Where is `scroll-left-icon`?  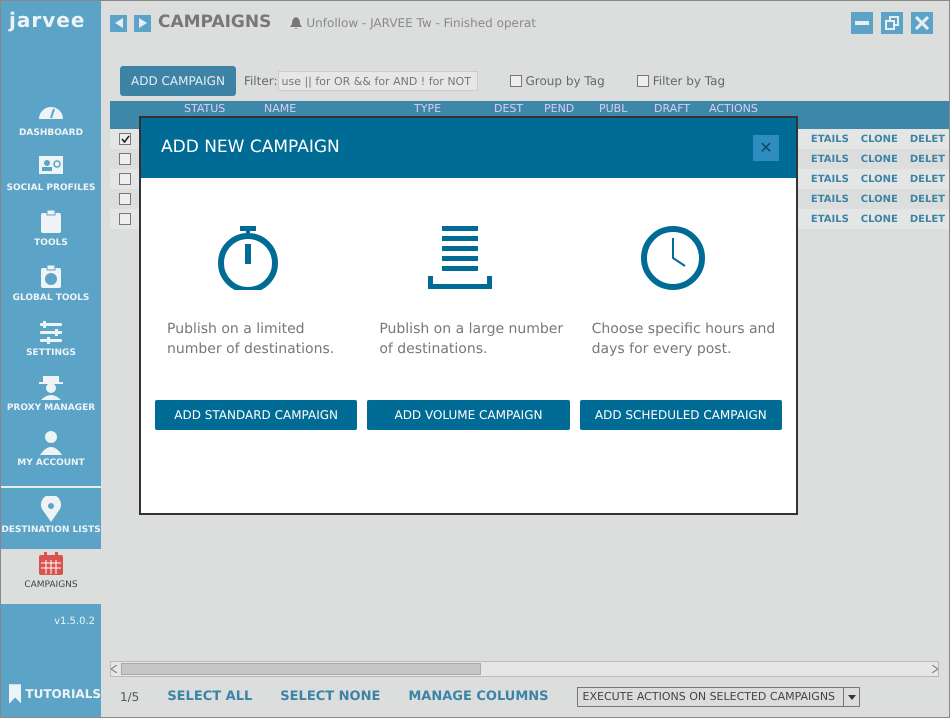 scroll-left-icon is located at coordinates (114, 669).